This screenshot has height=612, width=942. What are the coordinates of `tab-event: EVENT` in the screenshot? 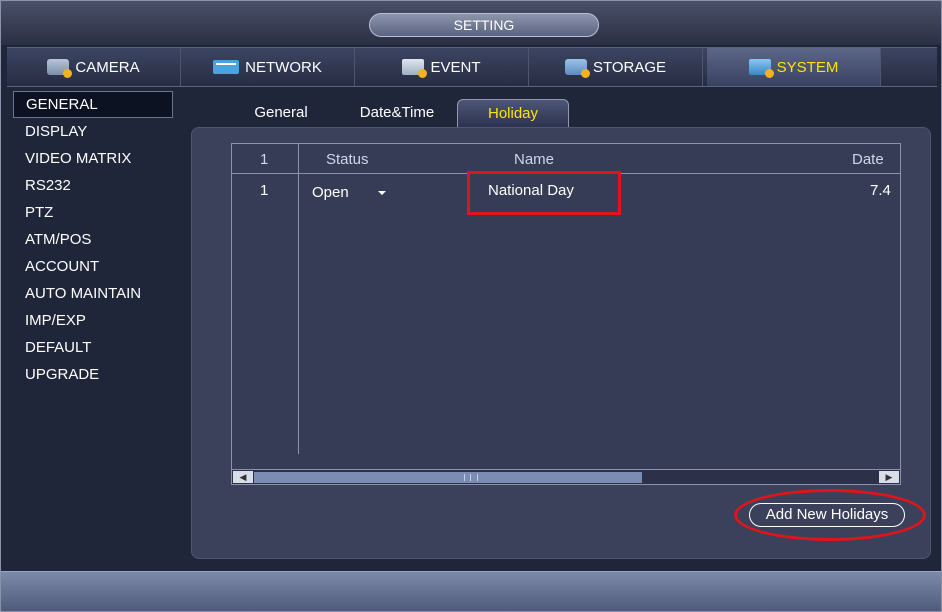 It's located at (442, 67).